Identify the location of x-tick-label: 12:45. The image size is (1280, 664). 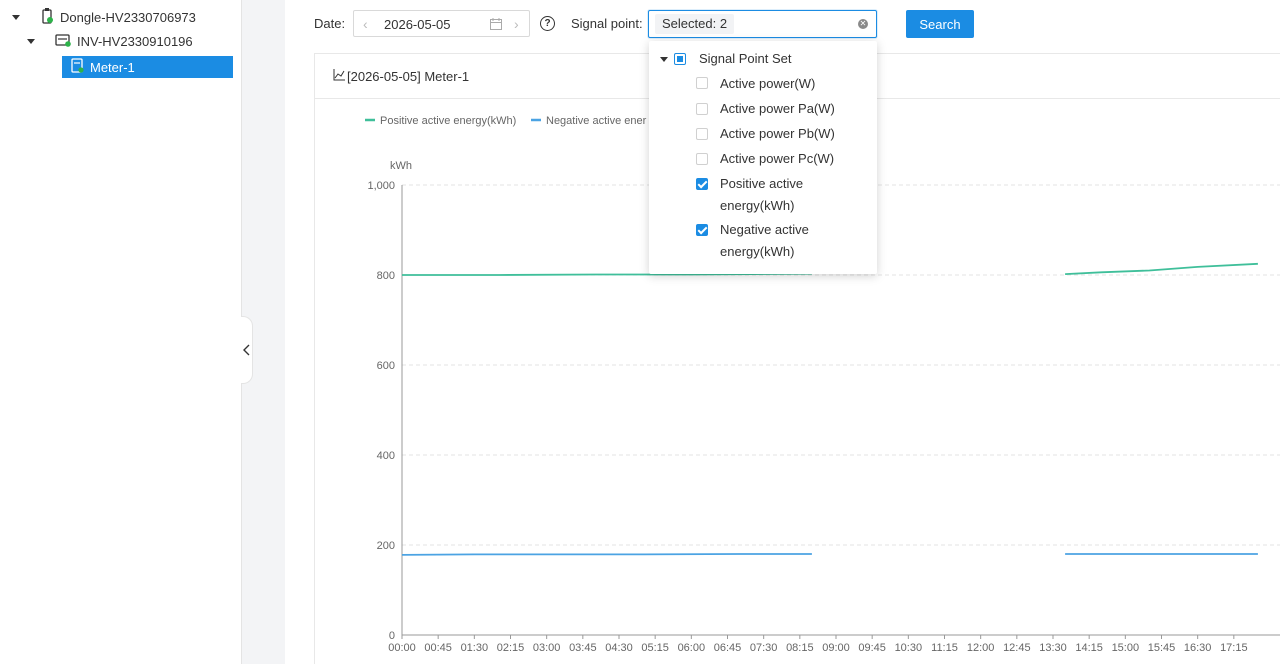
(1017, 648).